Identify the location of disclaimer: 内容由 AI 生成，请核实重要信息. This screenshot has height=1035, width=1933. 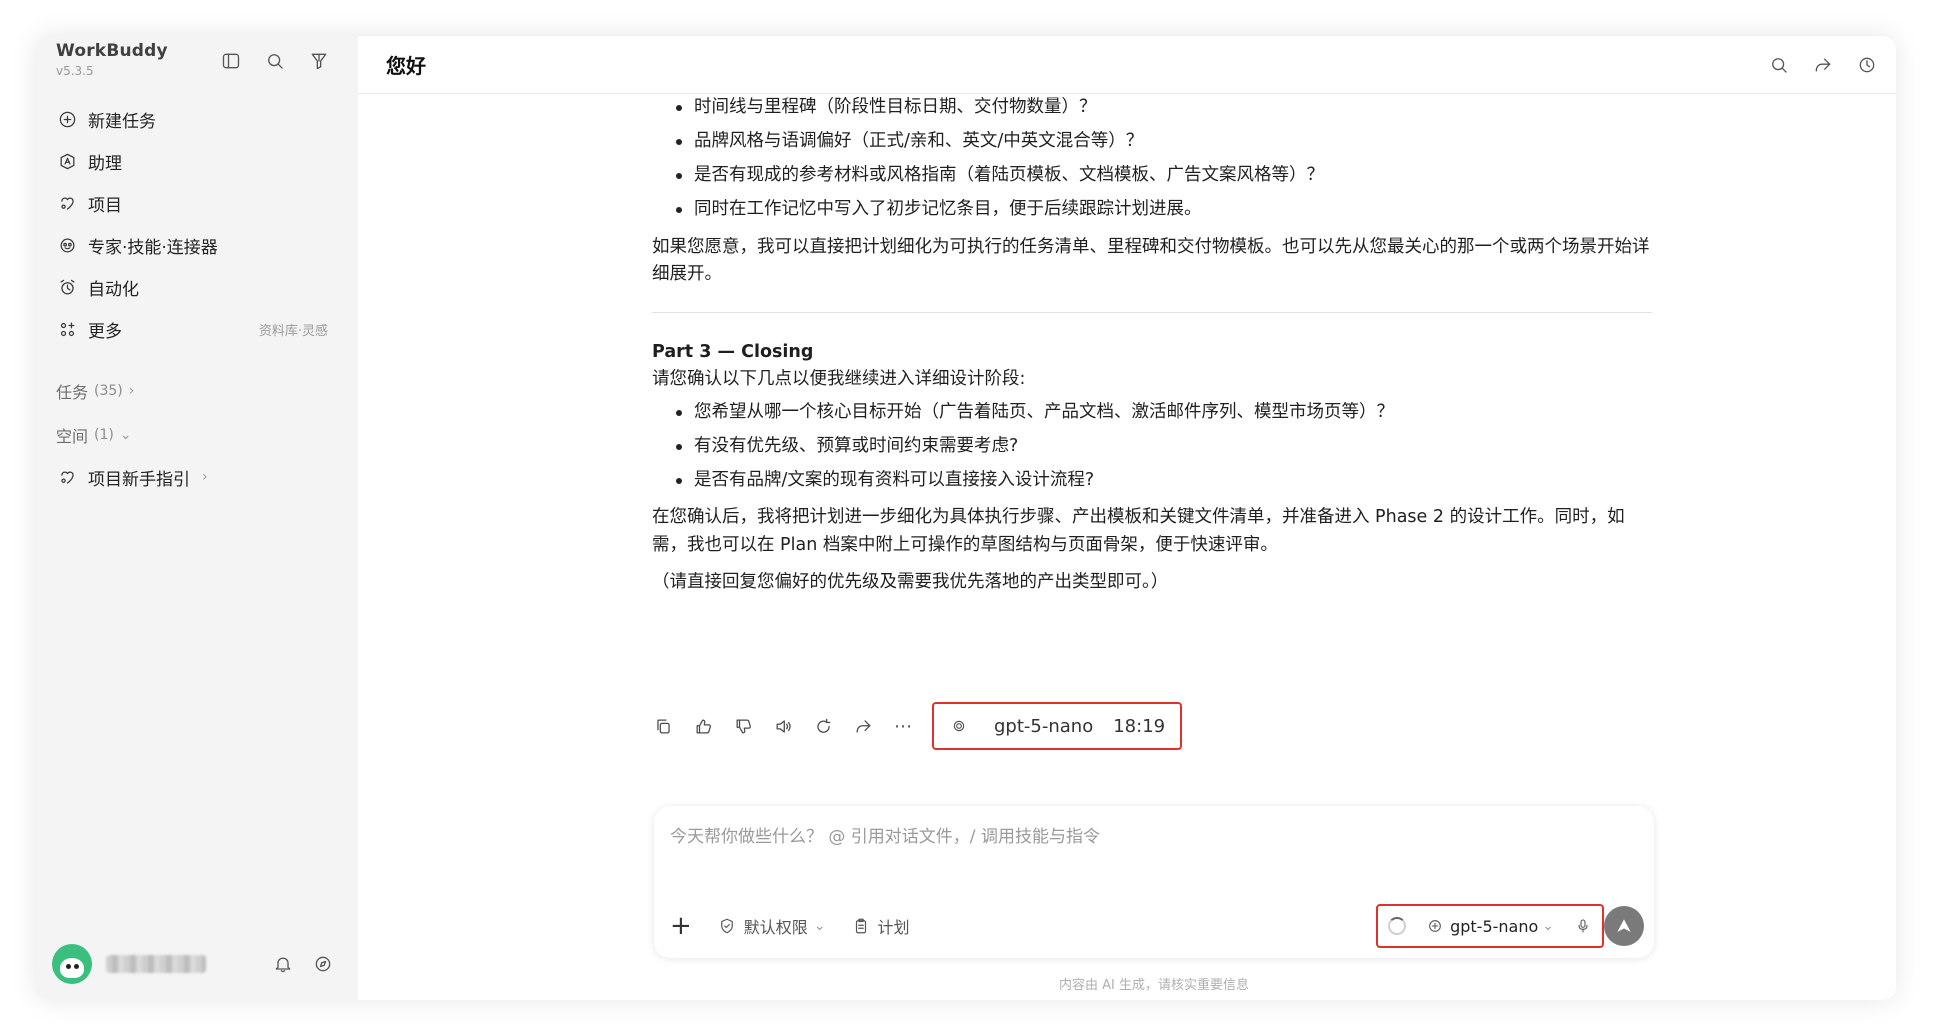
(1154, 985).